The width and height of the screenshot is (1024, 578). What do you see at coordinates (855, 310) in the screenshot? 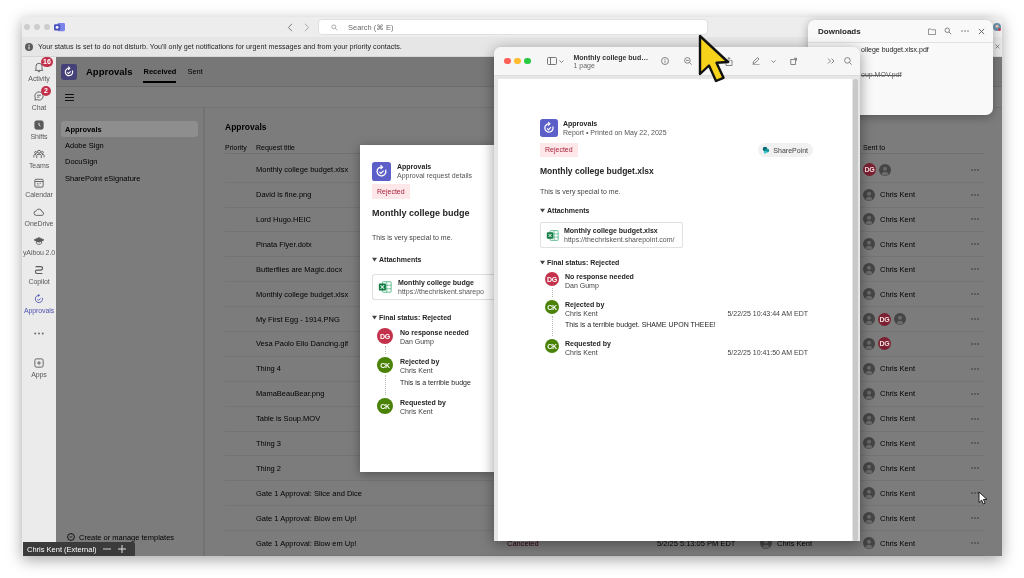
I see `scrollbar` at bounding box center [855, 310].